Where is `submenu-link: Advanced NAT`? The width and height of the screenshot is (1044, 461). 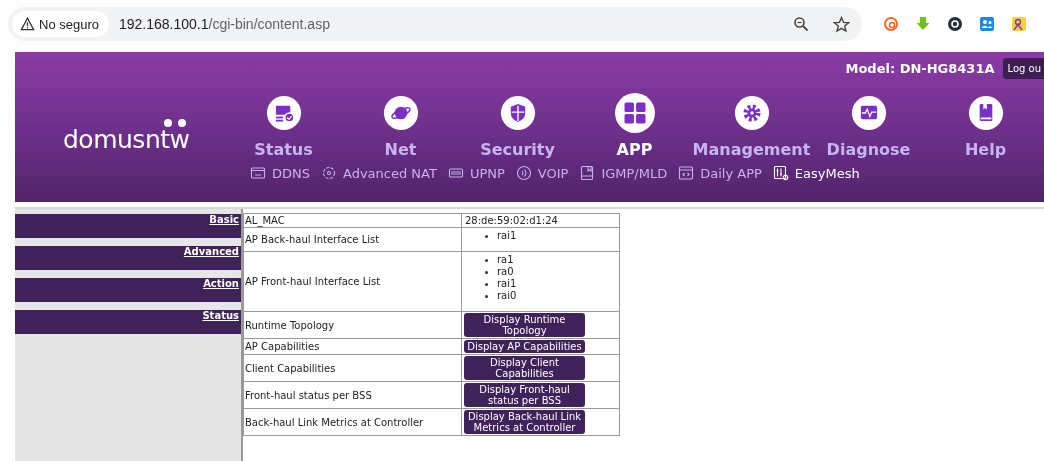 submenu-link: Advanced NAT is located at coordinates (390, 173).